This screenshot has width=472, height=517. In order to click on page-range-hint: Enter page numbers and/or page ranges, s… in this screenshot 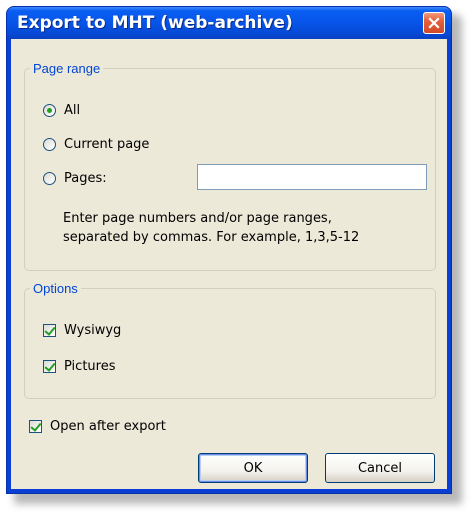, I will do `click(248, 228)`.